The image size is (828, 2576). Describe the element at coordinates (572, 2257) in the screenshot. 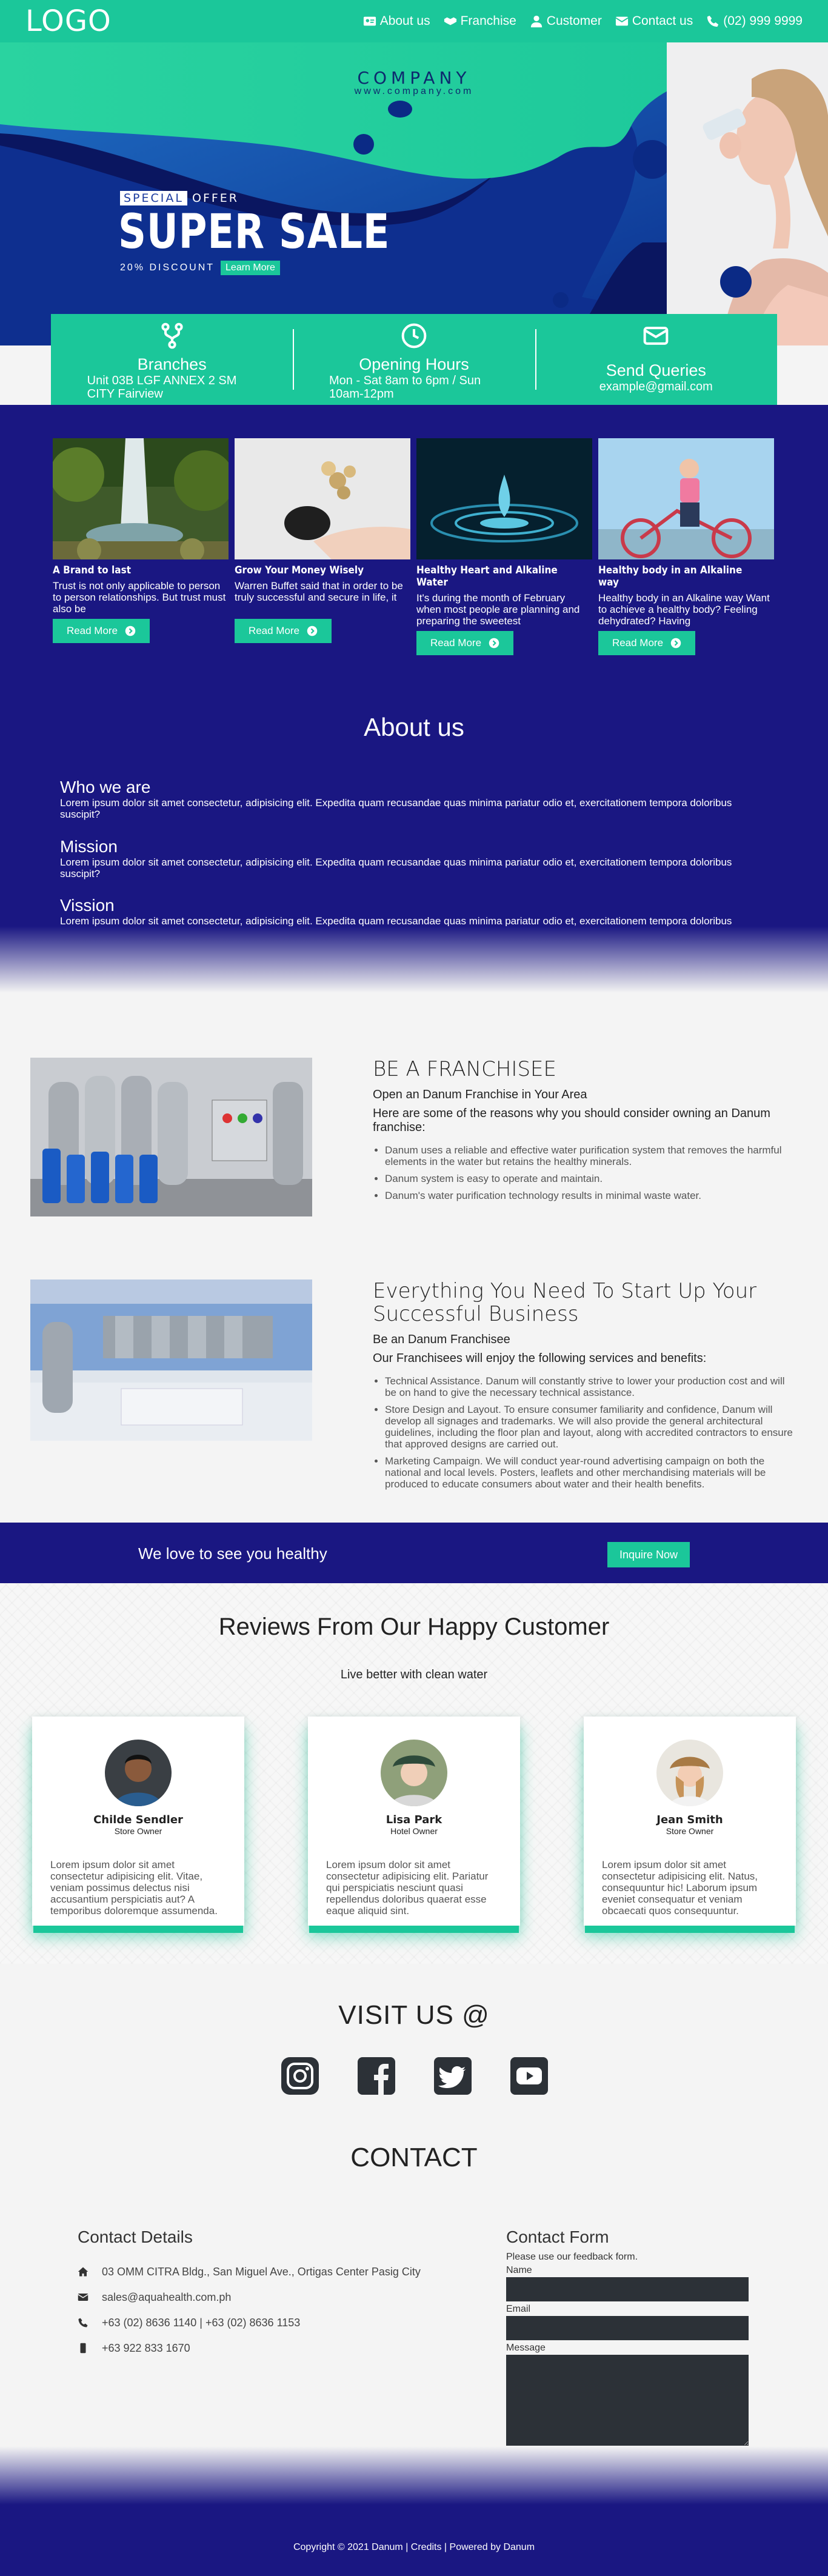

I see `contact-form-note: Please use our feedback form.` at that location.